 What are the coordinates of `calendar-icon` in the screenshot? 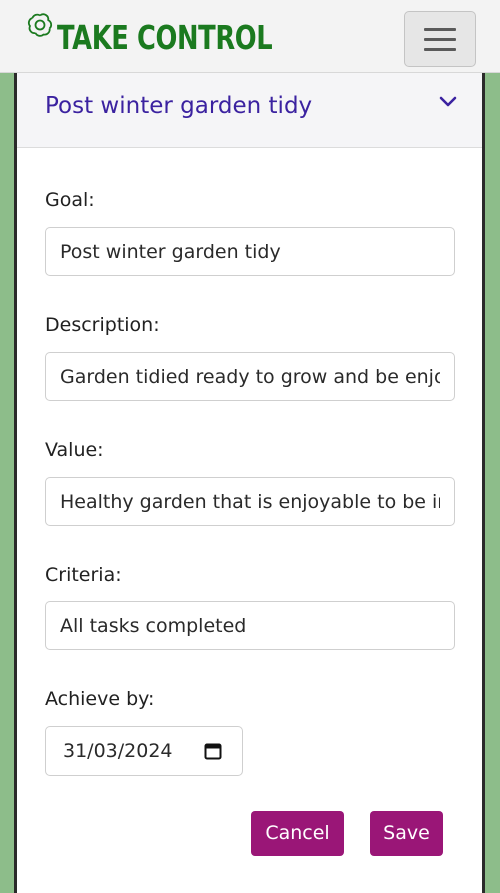 It's located at (213, 751).